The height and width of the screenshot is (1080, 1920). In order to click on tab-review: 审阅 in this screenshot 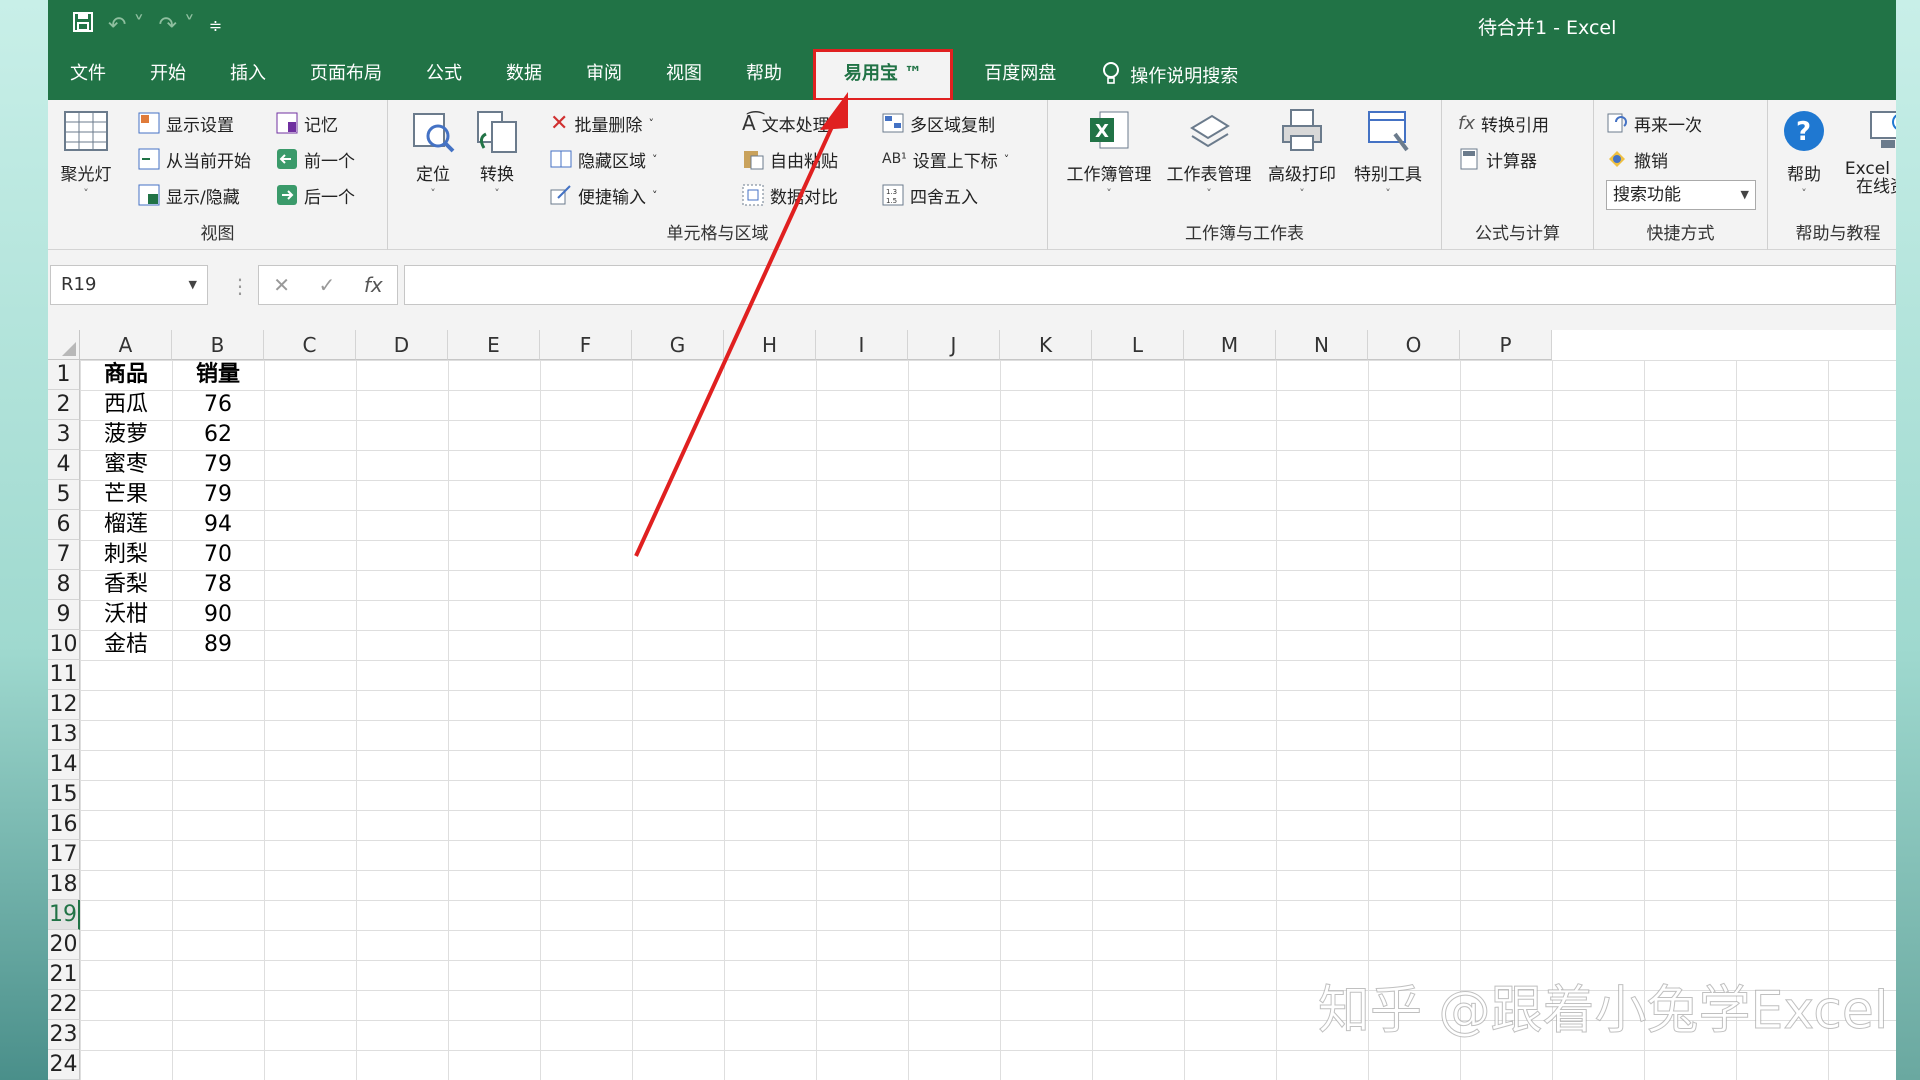, I will do `click(604, 75)`.